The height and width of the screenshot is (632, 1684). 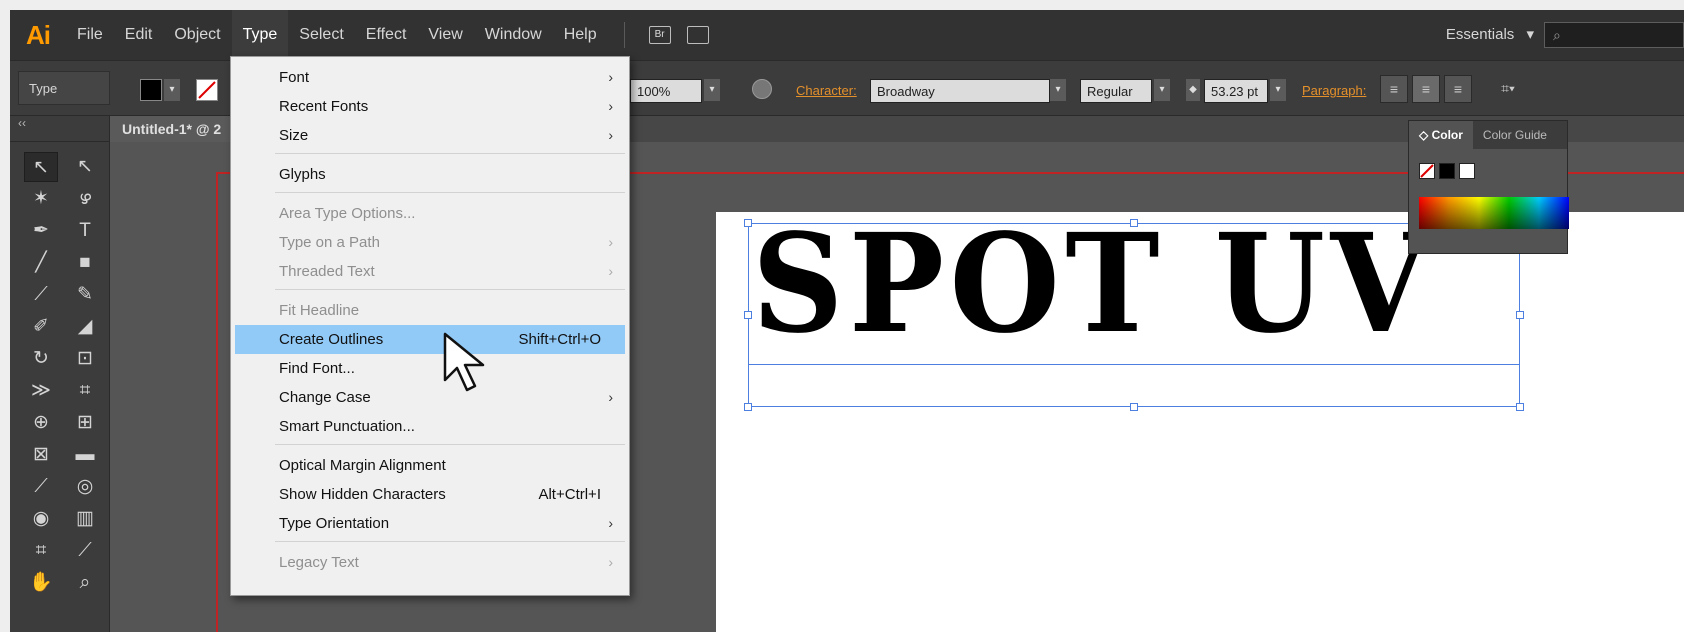 What do you see at coordinates (139, 35) in the screenshot?
I see `menu-edit: Edit` at bounding box center [139, 35].